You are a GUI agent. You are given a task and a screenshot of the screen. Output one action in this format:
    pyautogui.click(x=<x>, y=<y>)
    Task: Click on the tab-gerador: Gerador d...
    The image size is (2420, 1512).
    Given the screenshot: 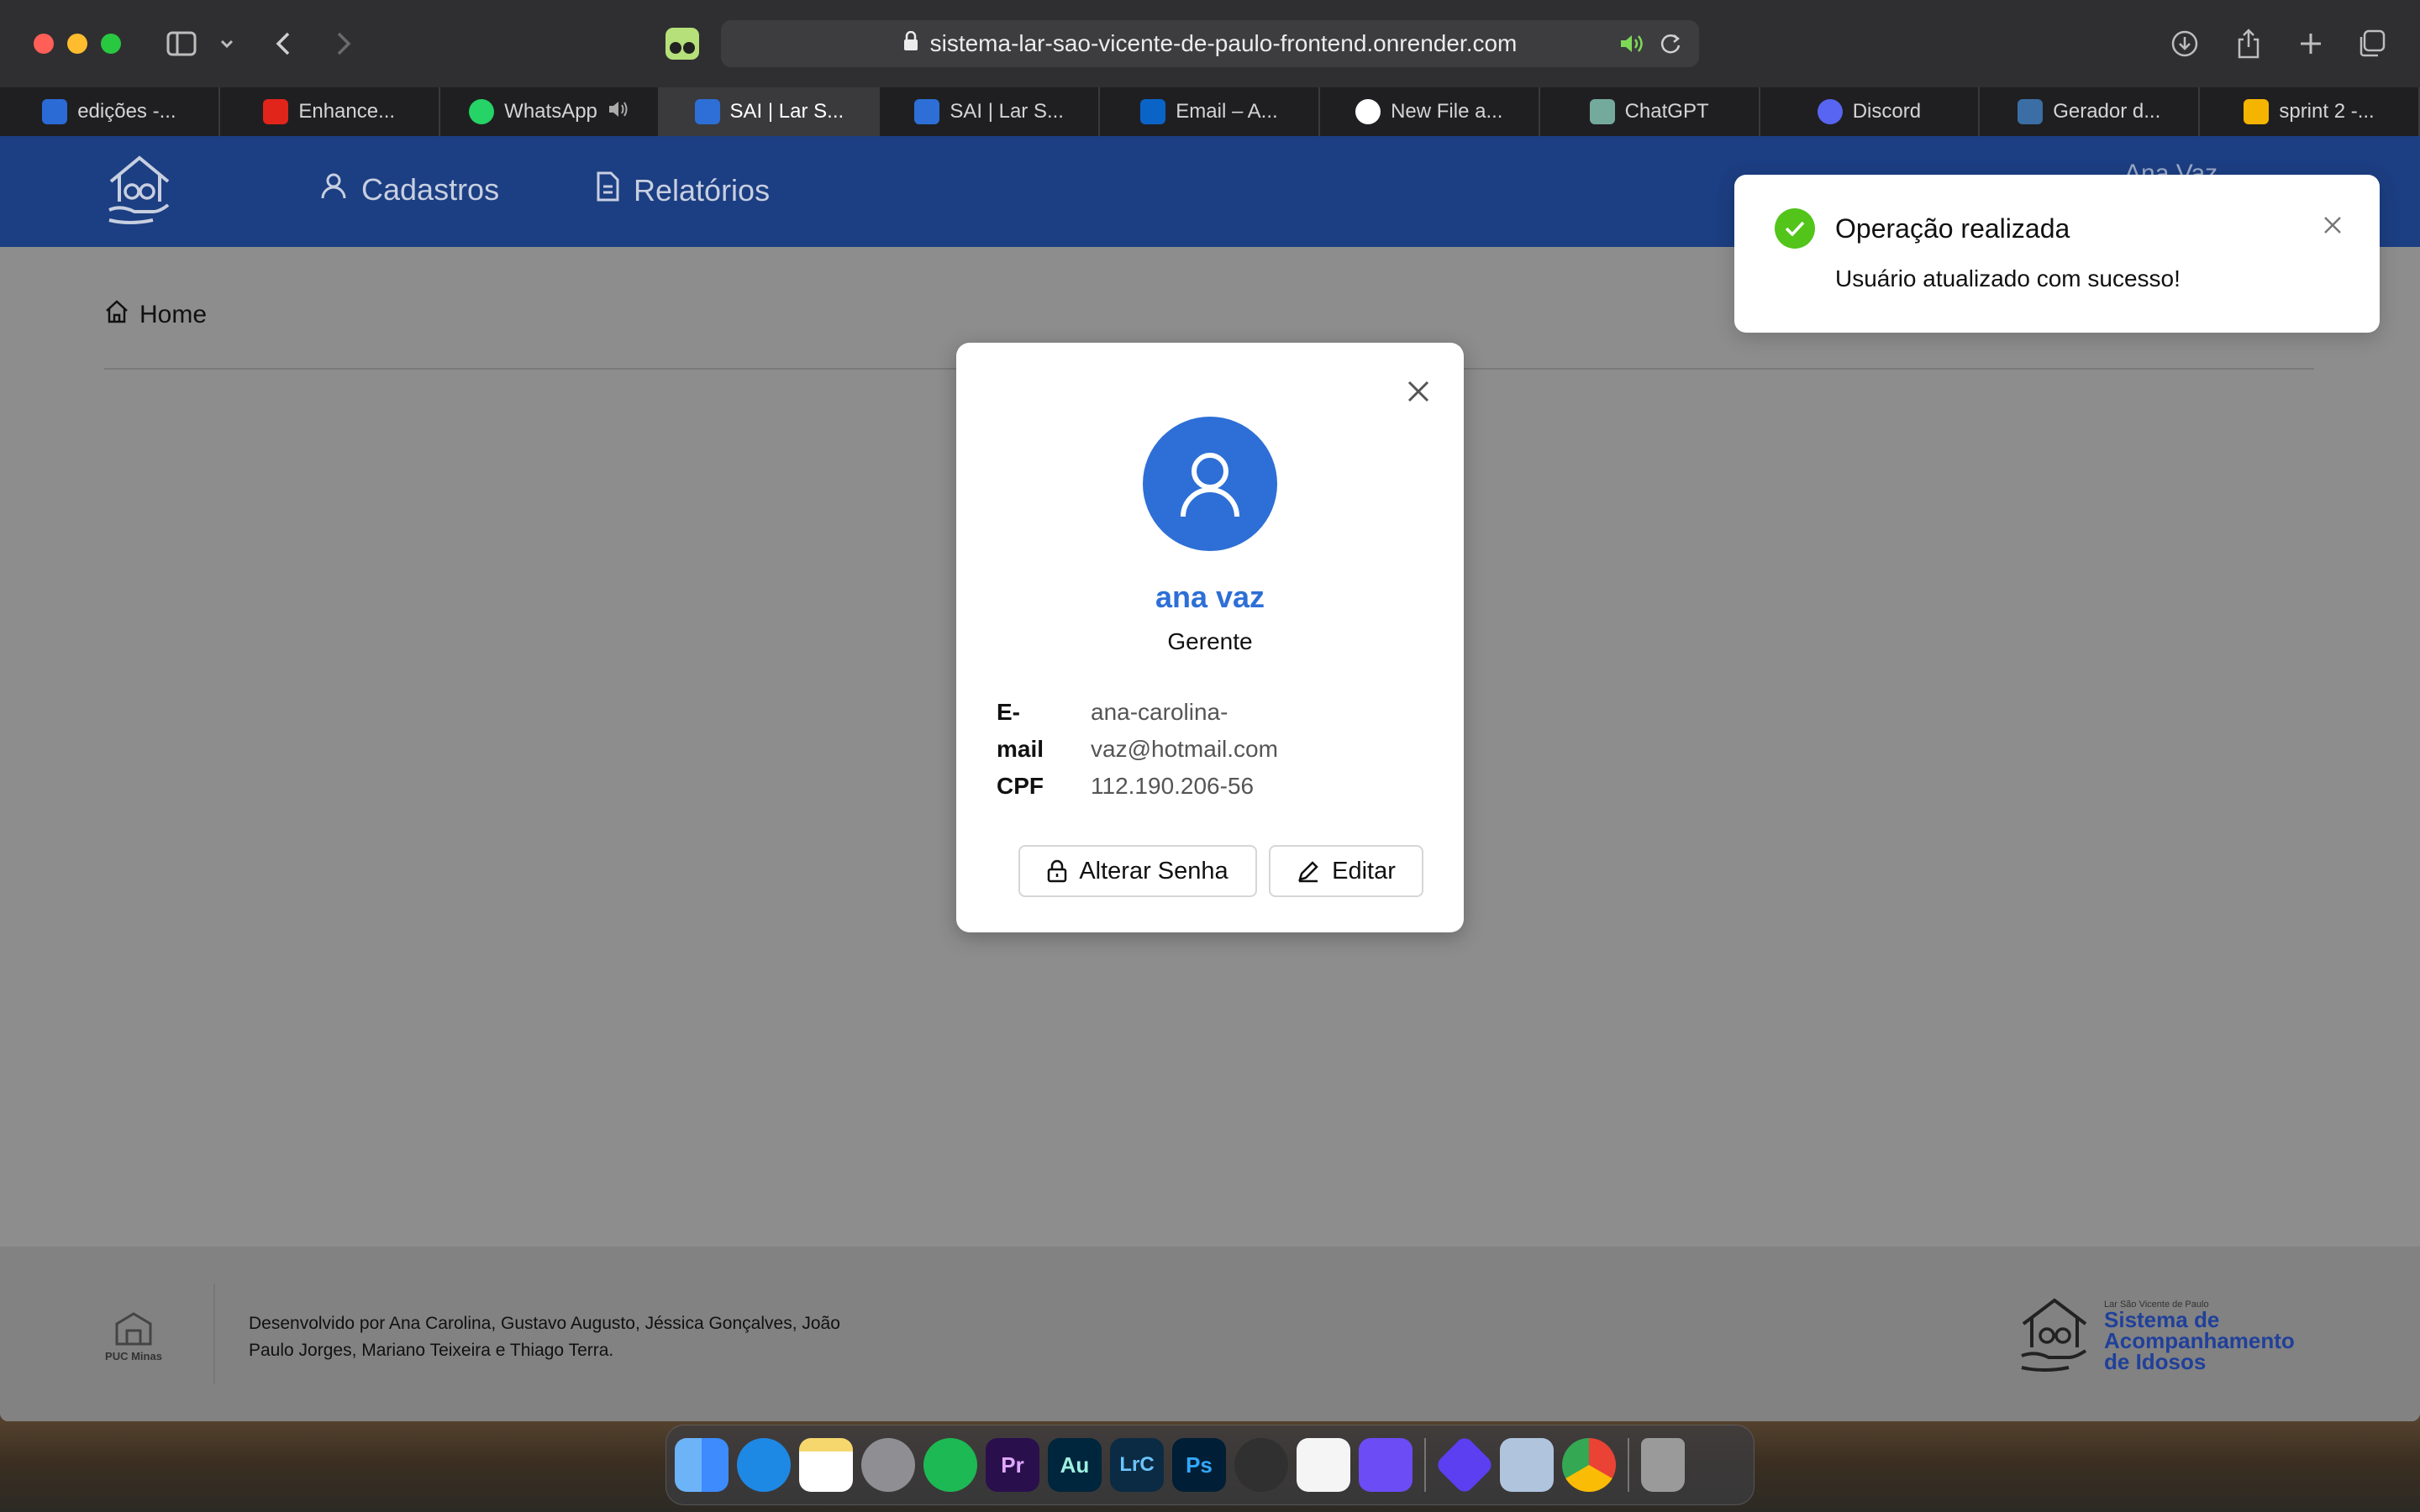 What is the action you would take?
    pyautogui.click(x=2090, y=111)
    